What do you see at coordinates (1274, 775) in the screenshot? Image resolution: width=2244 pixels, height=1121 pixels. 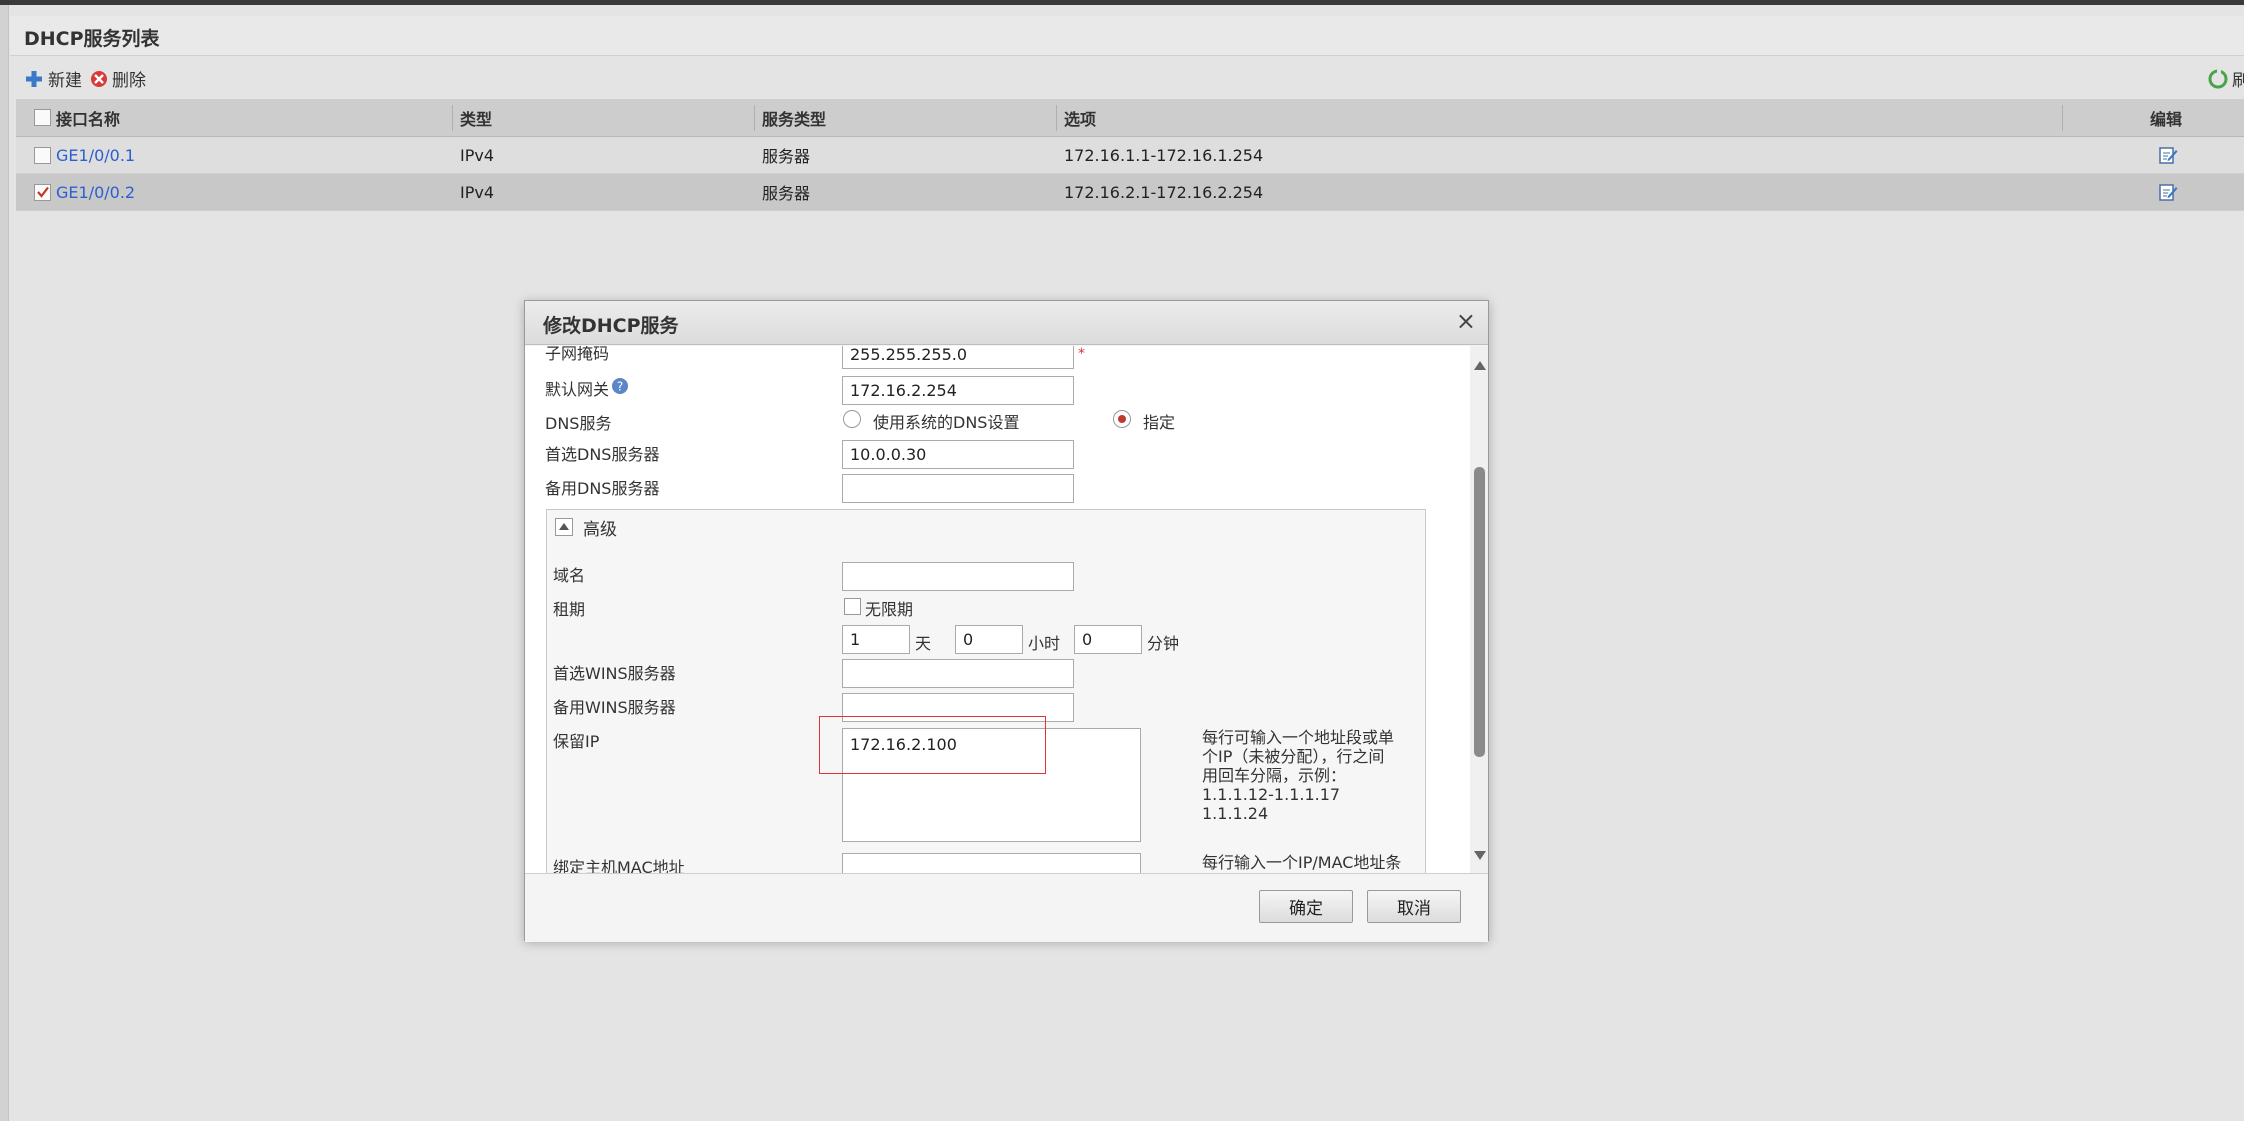 I see `hint-line: 用回车分隔，示例：` at bounding box center [1274, 775].